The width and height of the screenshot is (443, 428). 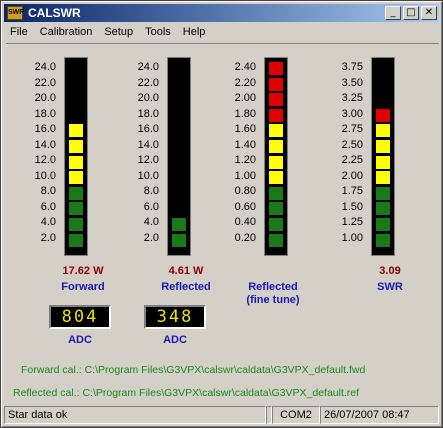 What do you see at coordinates (245, 98) in the screenshot?
I see `scale-tick-label: 2.00` at bounding box center [245, 98].